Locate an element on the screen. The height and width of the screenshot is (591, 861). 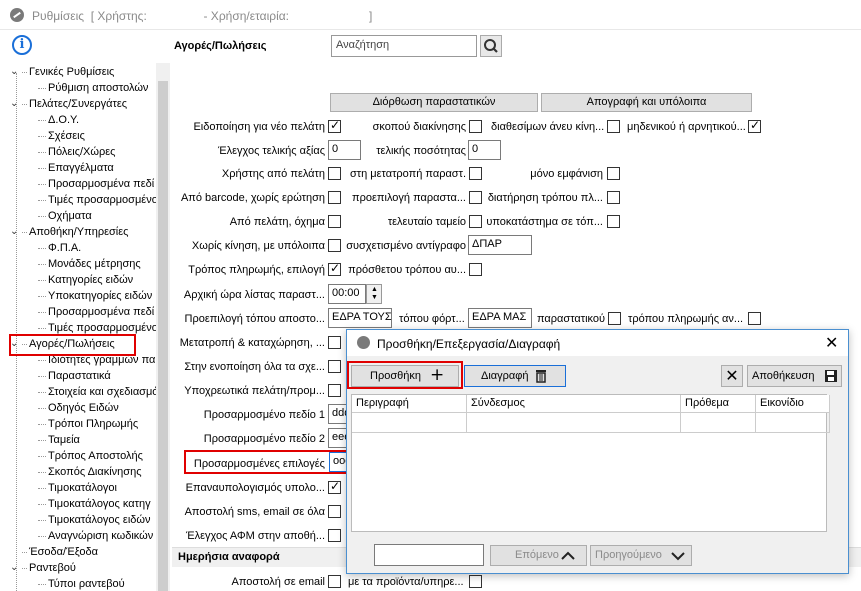
previous-button: Προηγούμενο is located at coordinates (641, 555).